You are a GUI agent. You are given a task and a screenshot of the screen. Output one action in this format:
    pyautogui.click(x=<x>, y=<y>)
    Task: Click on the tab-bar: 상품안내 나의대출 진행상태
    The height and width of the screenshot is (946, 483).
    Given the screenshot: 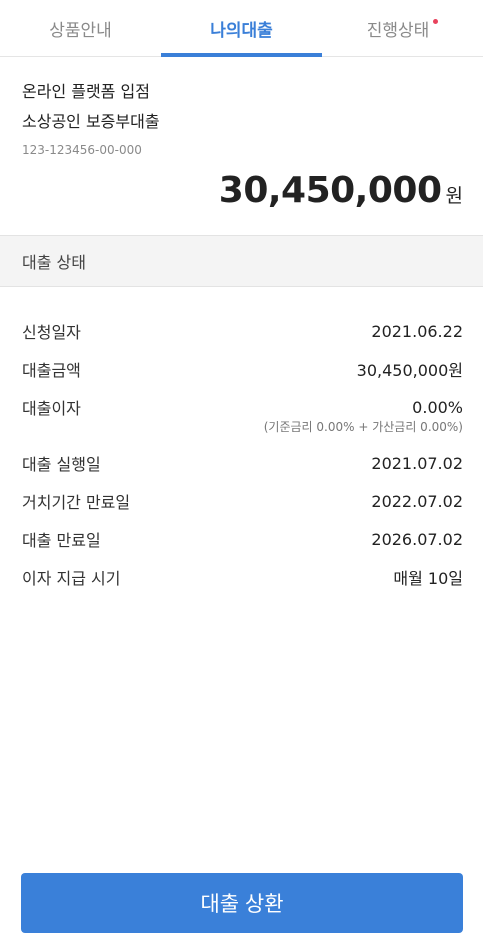 What is the action you would take?
    pyautogui.click(x=241, y=28)
    